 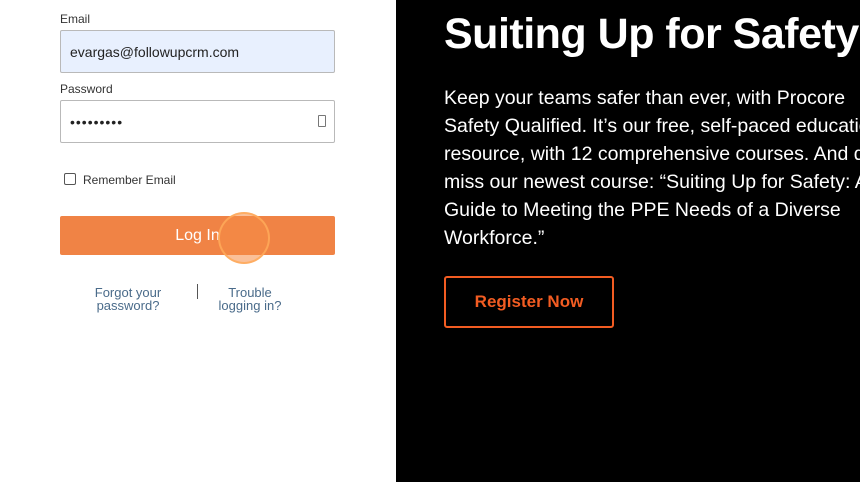 I want to click on remember-email-checkbox, so click(x=70, y=178).